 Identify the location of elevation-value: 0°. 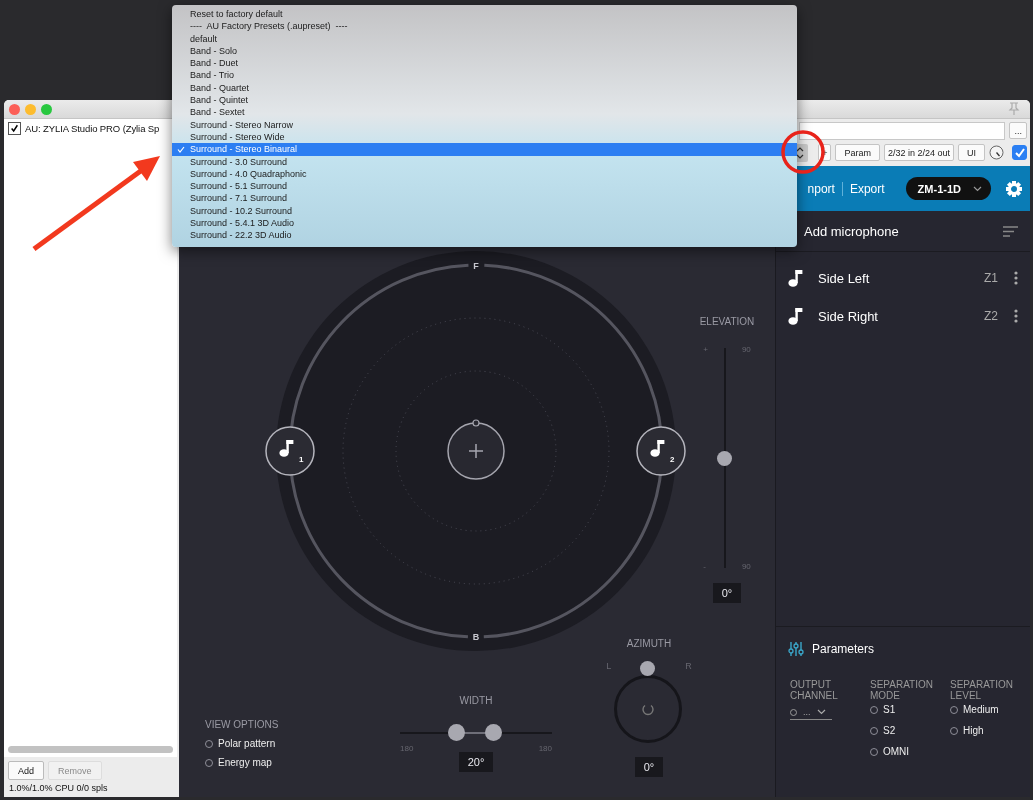
(727, 593).